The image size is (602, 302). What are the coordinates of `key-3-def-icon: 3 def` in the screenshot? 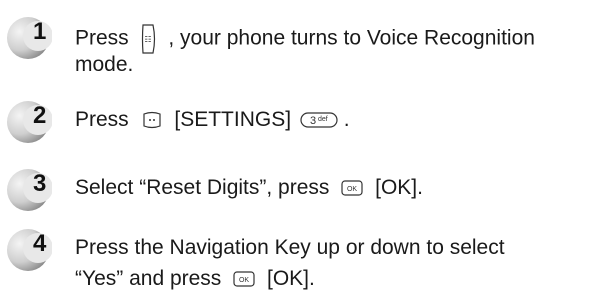 It's located at (319, 120).